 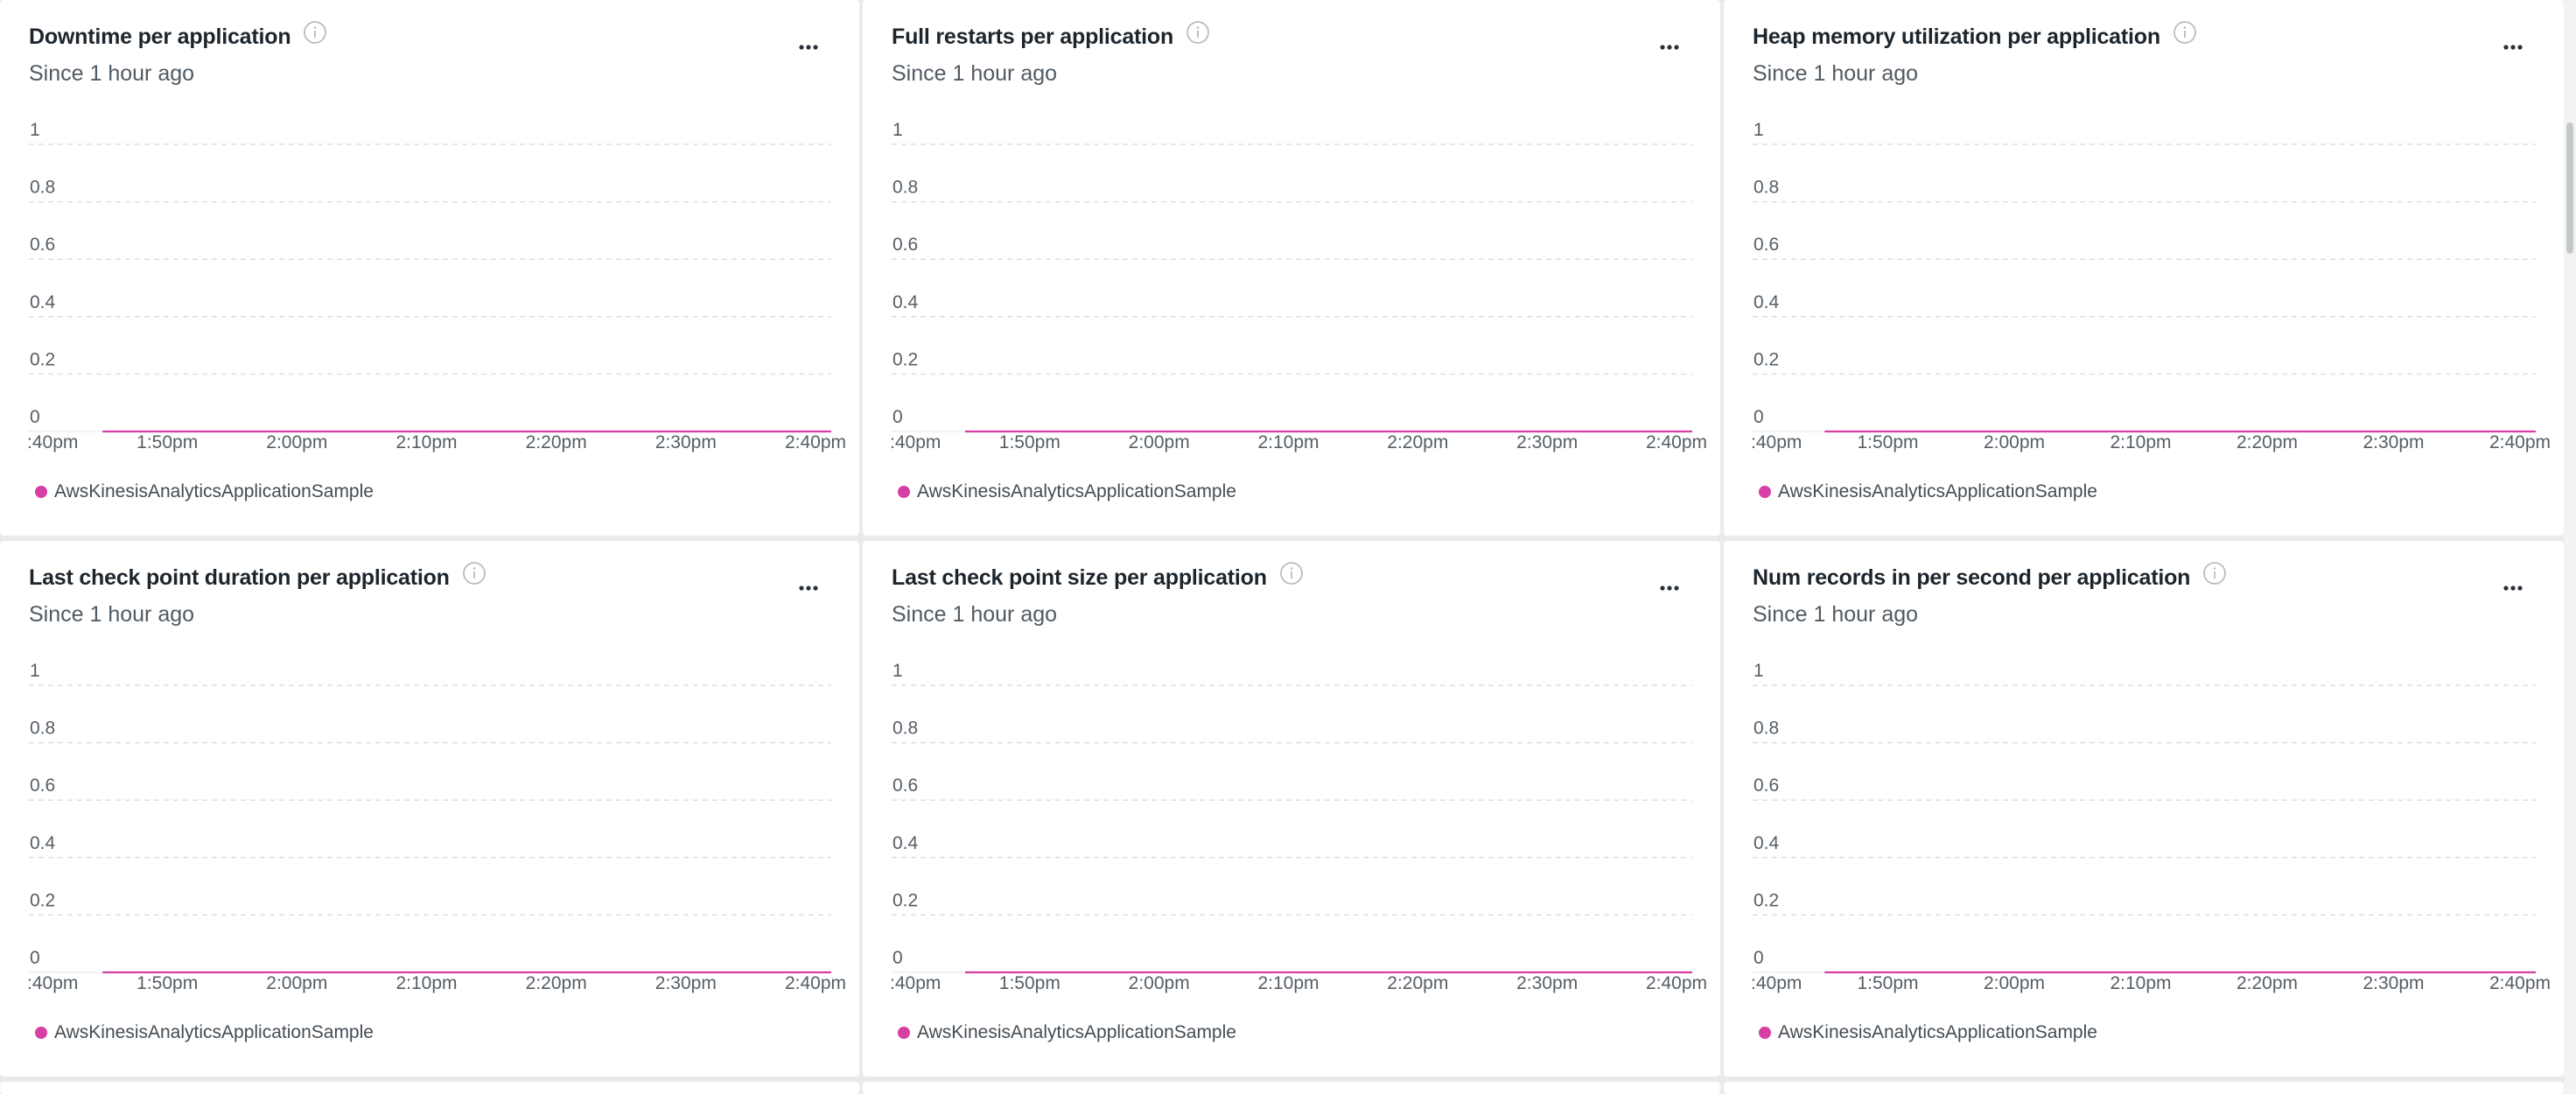 What do you see at coordinates (178, 36) in the screenshot?
I see `card-title: Downtime per application` at bounding box center [178, 36].